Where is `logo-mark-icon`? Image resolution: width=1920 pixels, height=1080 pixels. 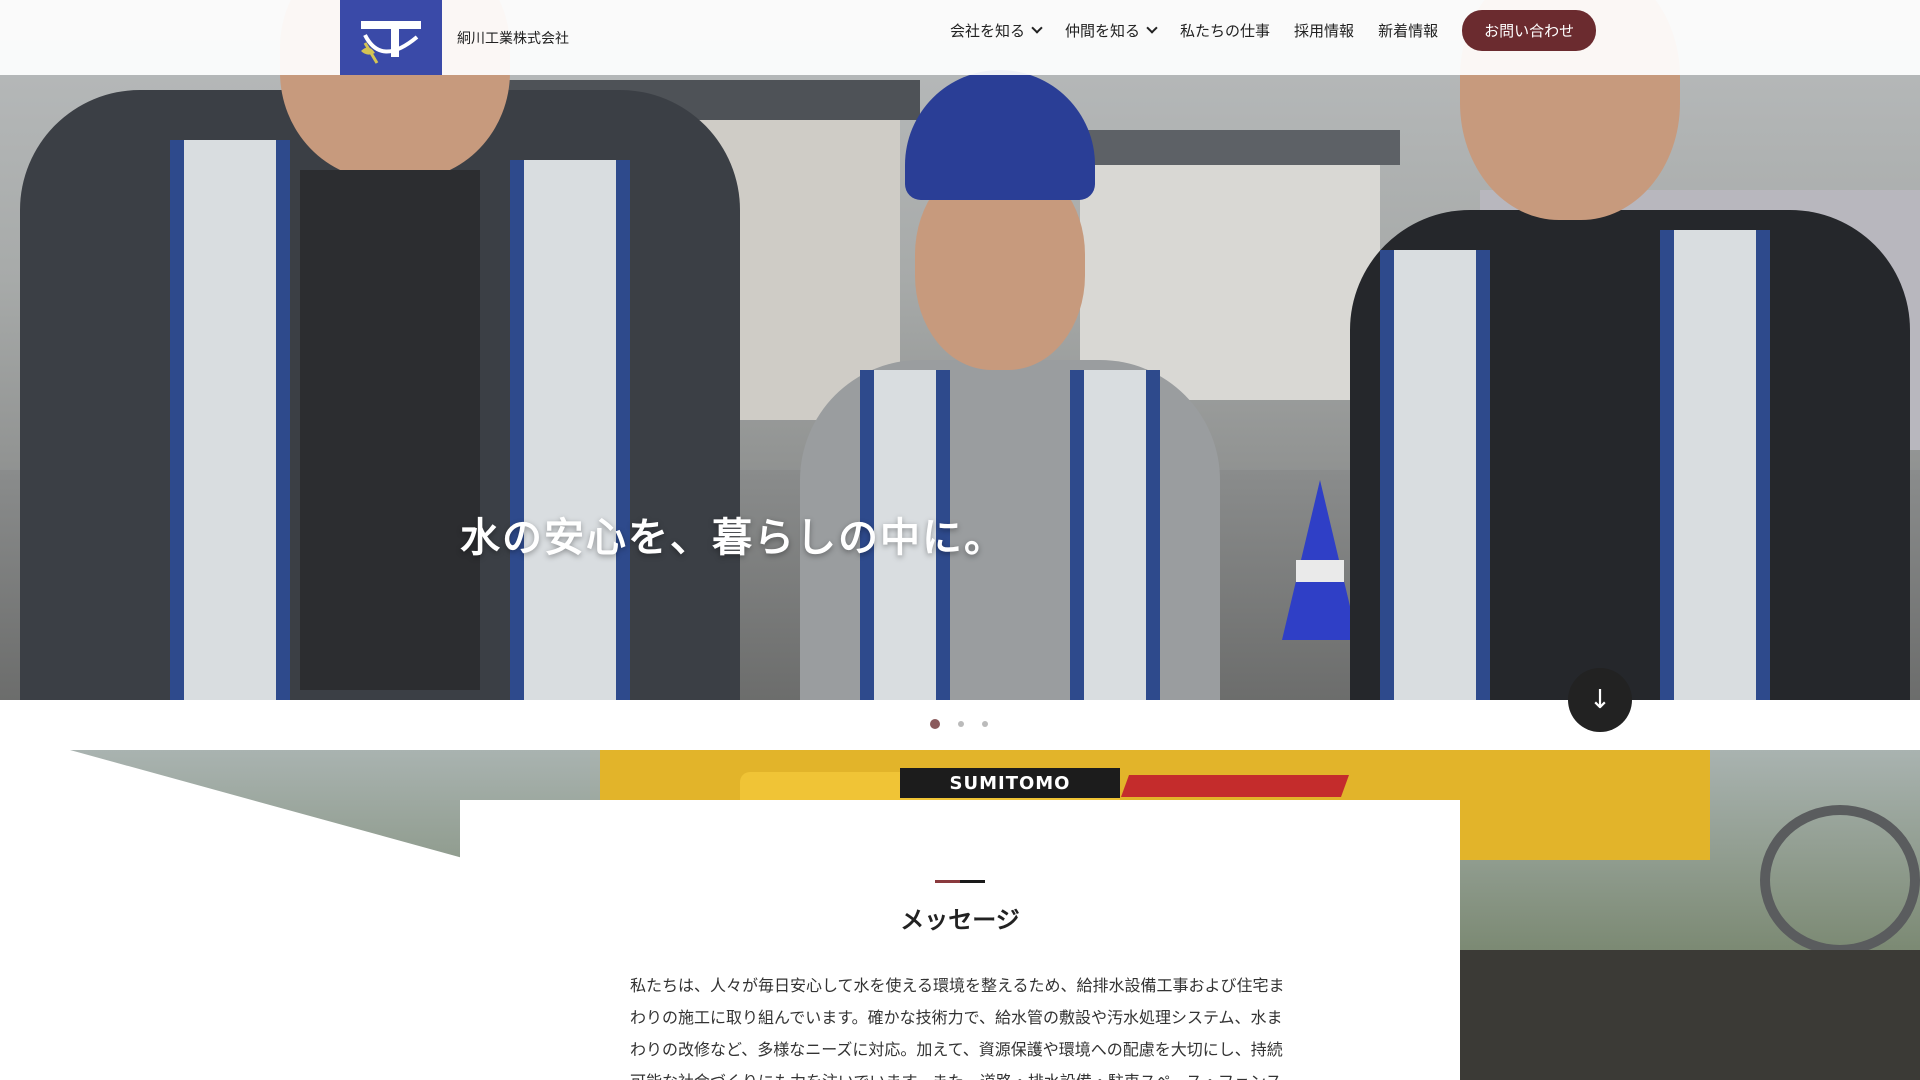
logo-mark-icon is located at coordinates (391, 42).